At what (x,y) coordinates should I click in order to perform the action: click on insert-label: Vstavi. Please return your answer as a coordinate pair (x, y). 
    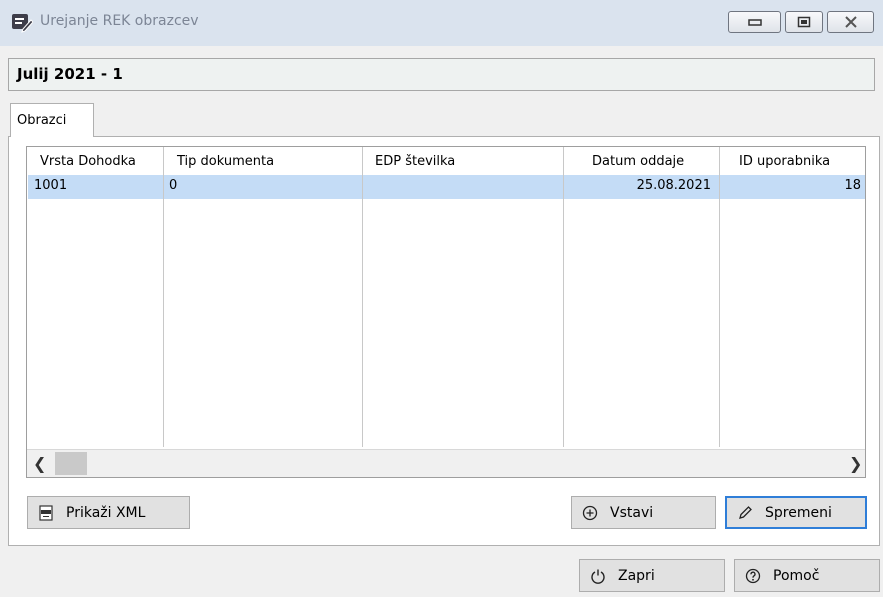
    Looking at the image, I should click on (632, 512).